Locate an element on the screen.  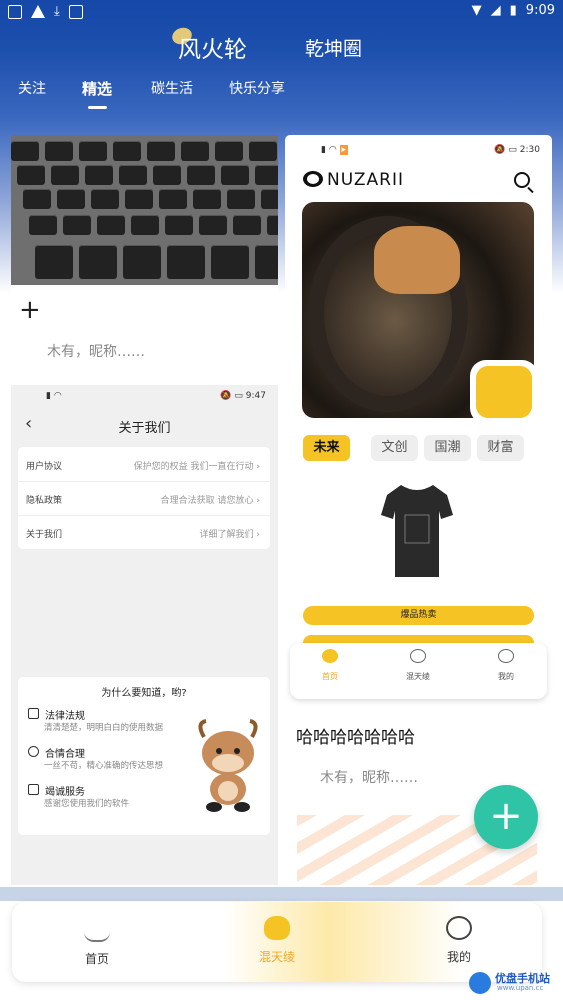
app-notification-icon is located at coordinates (15, 11).